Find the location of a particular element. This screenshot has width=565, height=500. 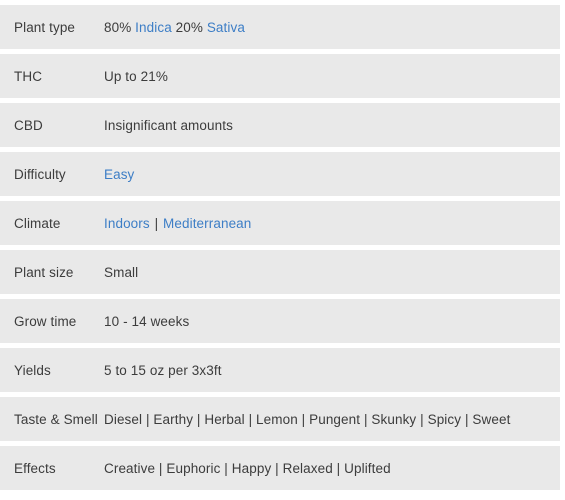

row-label: Difficulty is located at coordinates (40, 174).